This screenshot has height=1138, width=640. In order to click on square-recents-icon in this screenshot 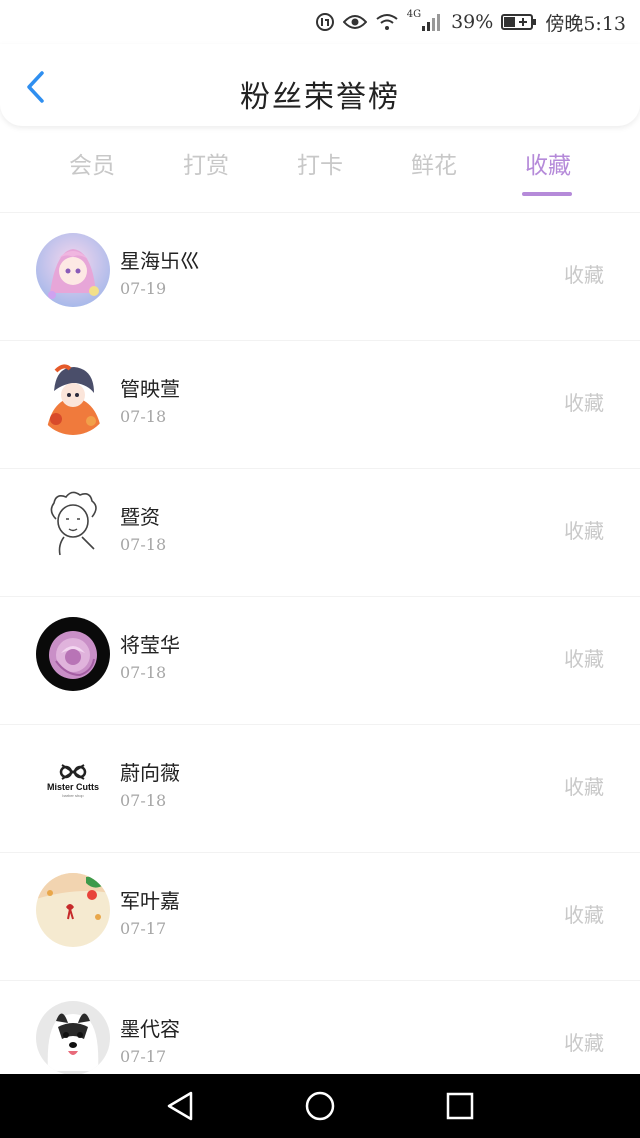, I will do `click(460, 1106)`.